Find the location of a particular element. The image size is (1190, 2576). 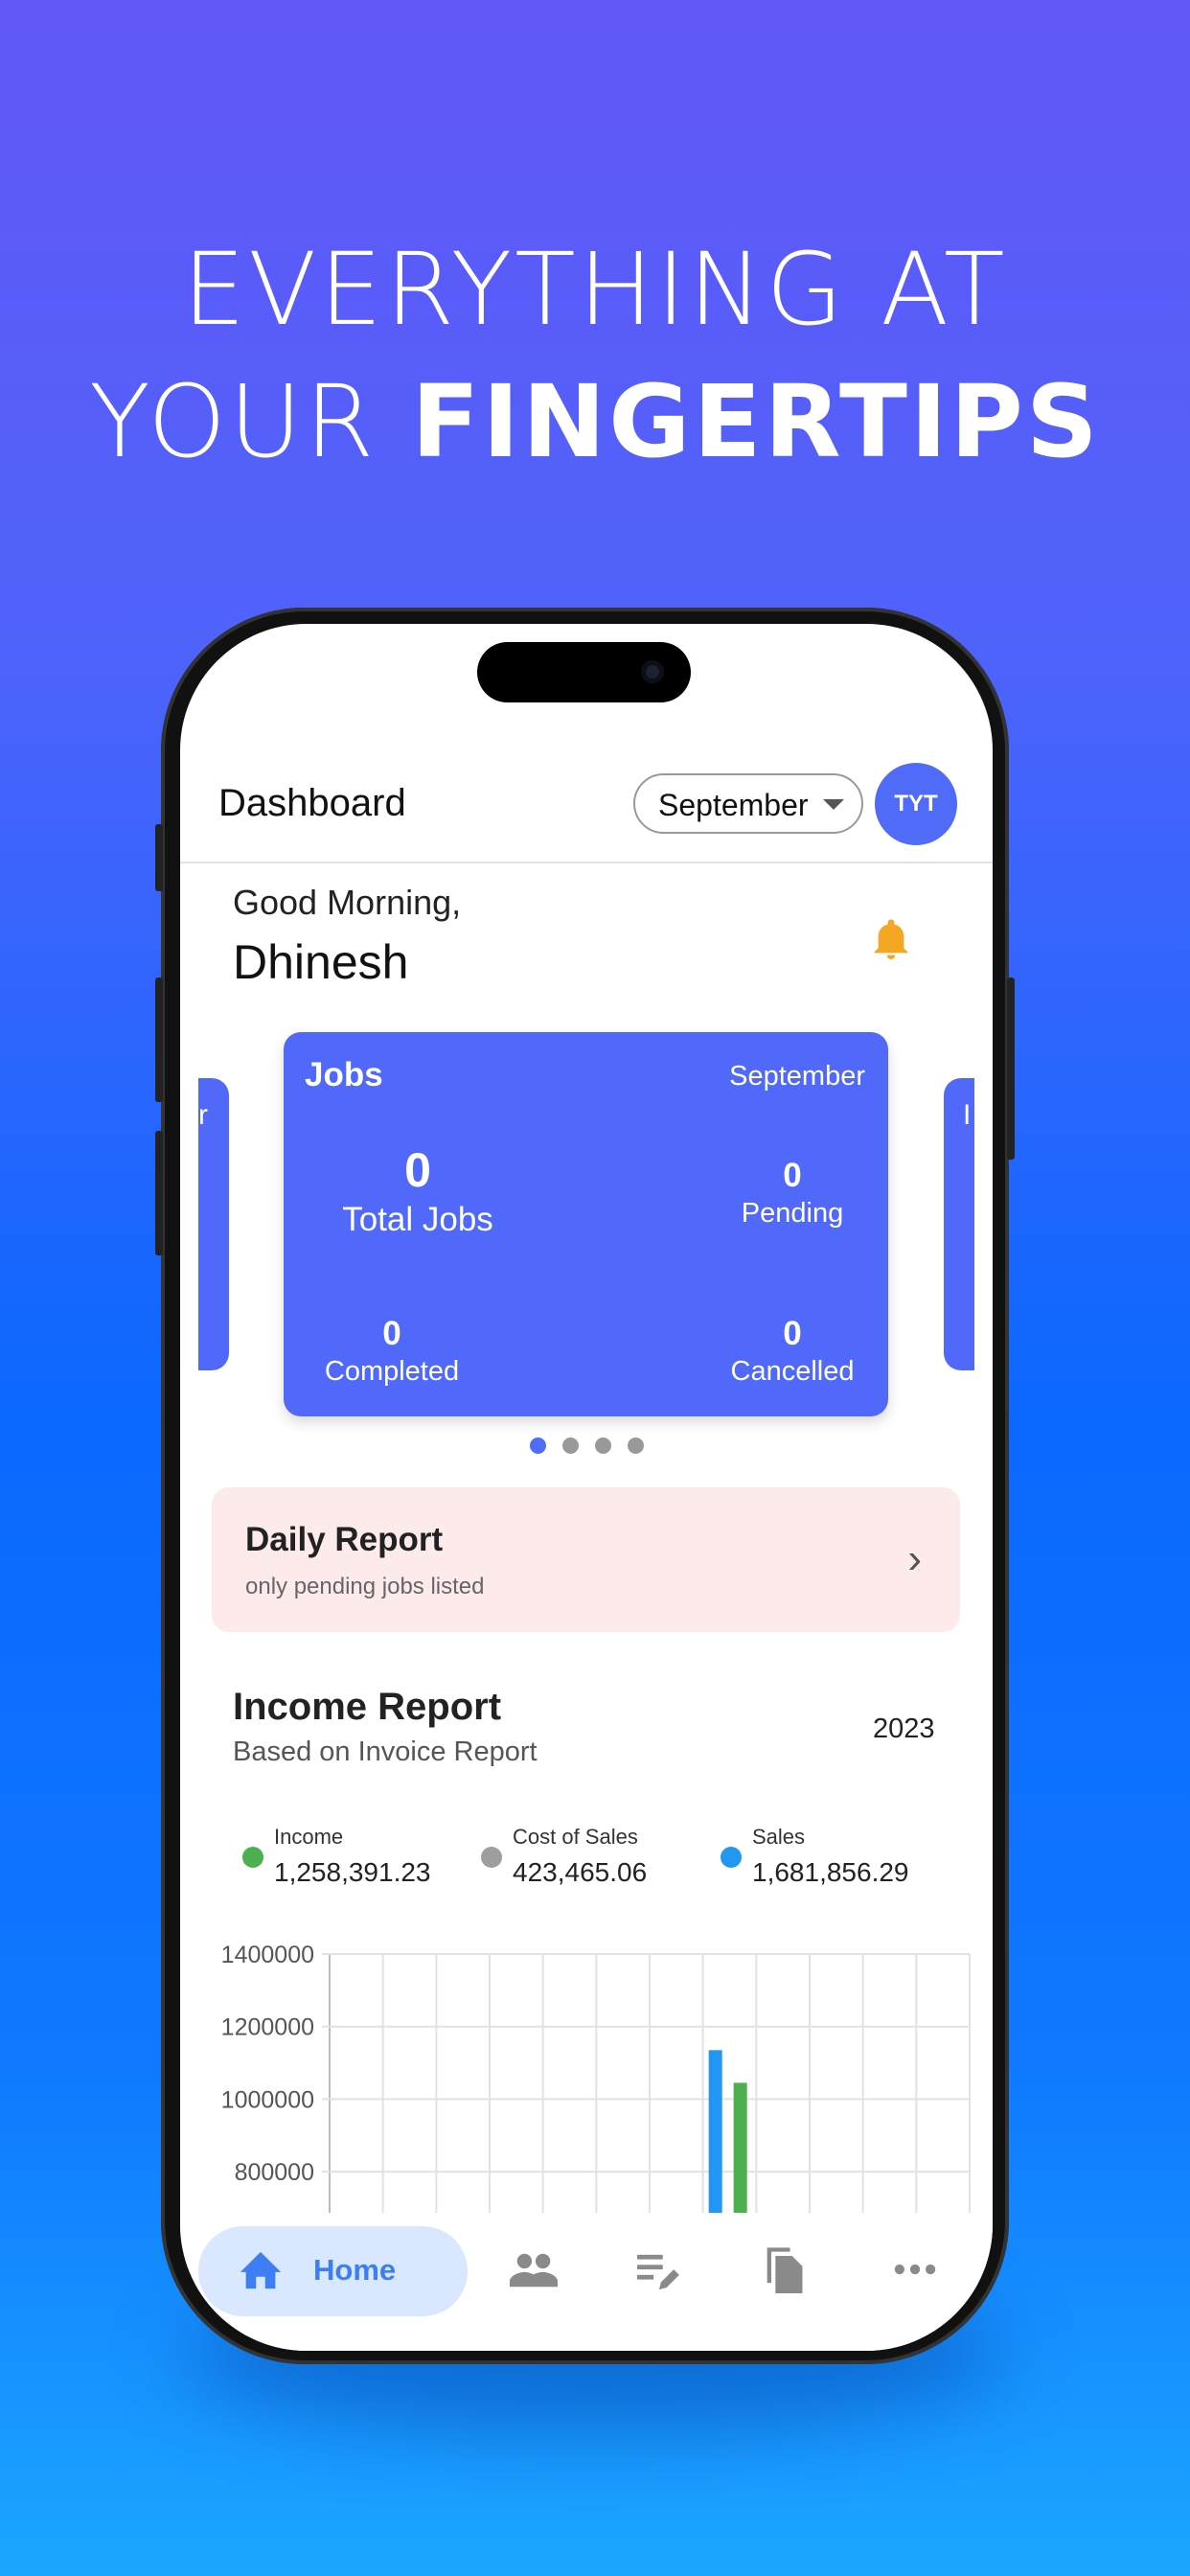

income-report-year: 2023 is located at coordinates (904, 1729).